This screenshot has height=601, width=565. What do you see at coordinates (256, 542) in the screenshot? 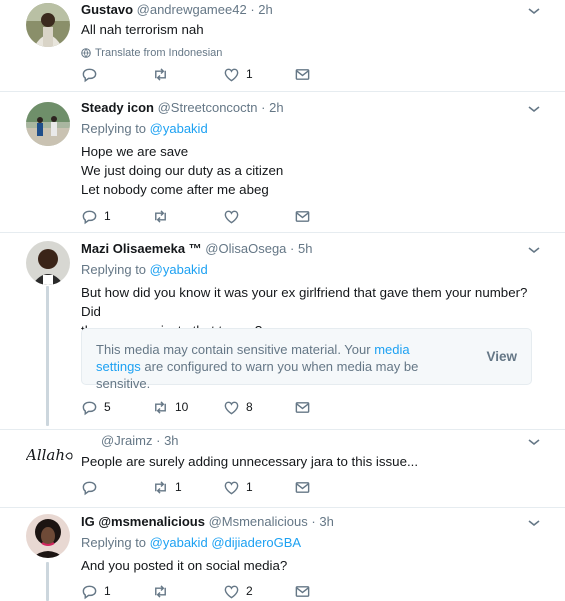
I see `mention-link: @dijiaderoGBA` at bounding box center [256, 542].